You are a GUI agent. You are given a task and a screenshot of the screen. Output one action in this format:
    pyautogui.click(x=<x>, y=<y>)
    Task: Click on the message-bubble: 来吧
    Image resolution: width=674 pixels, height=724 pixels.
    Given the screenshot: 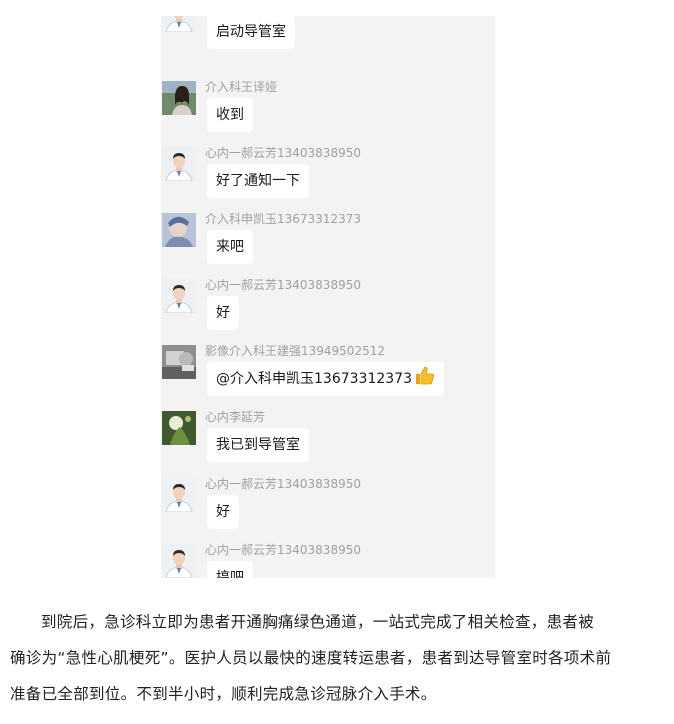 What is the action you would take?
    pyautogui.click(x=230, y=247)
    